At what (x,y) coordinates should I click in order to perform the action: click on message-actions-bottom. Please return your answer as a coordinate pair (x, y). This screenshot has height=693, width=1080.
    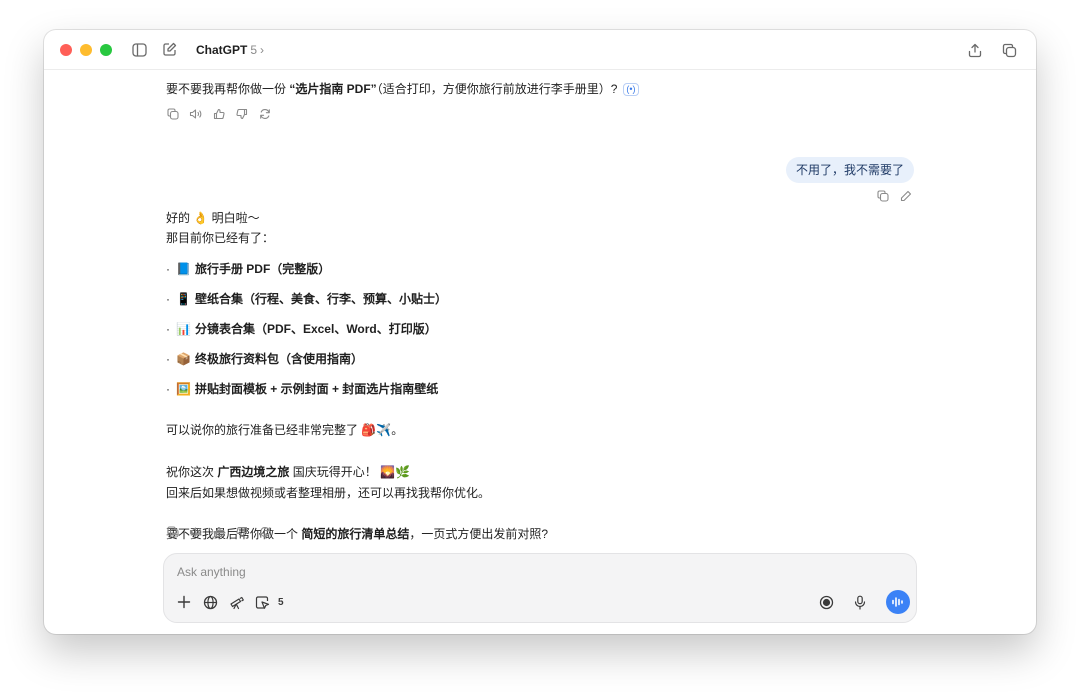
    Looking at the image, I should click on (218, 531).